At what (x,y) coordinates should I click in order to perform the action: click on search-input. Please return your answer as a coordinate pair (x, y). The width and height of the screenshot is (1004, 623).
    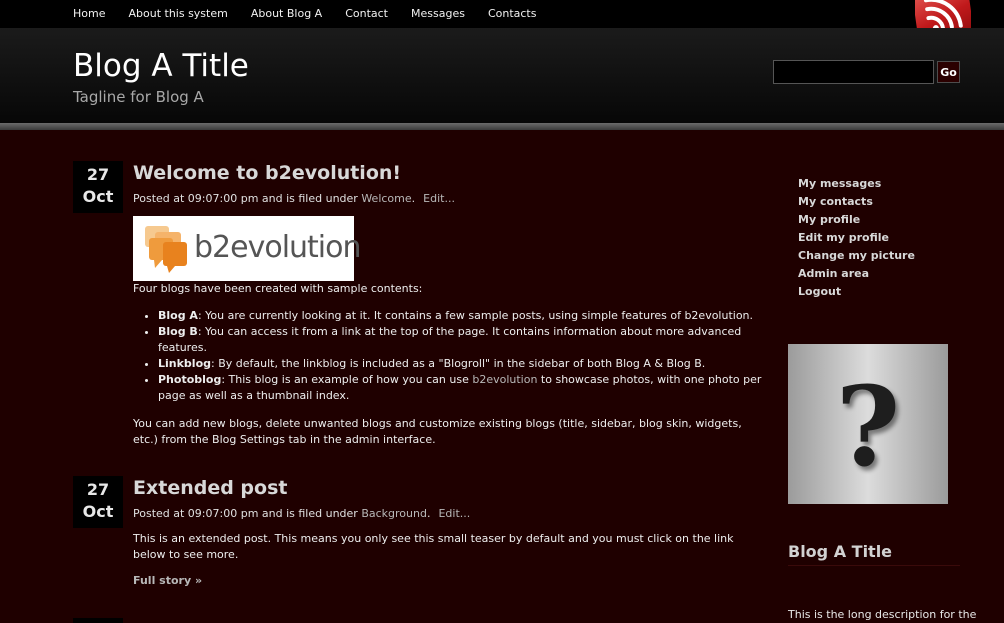
    Looking at the image, I should click on (853, 72).